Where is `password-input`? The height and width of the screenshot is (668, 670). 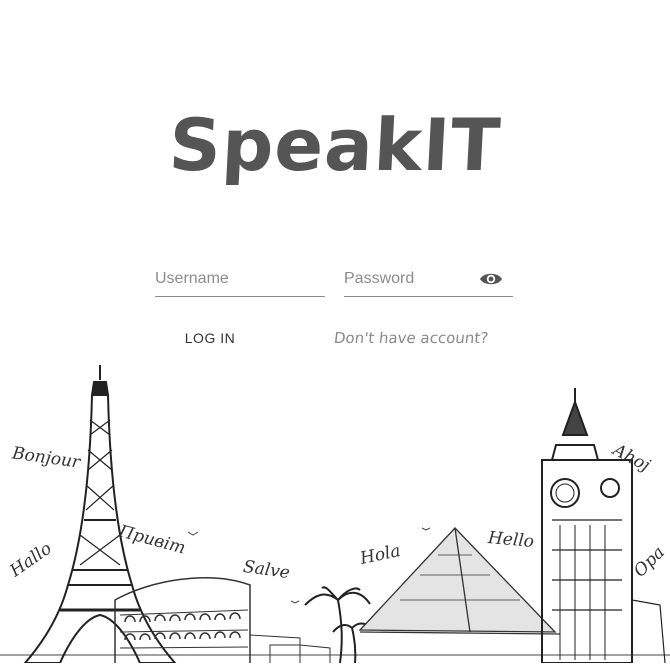
password-input is located at coordinates (409, 279).